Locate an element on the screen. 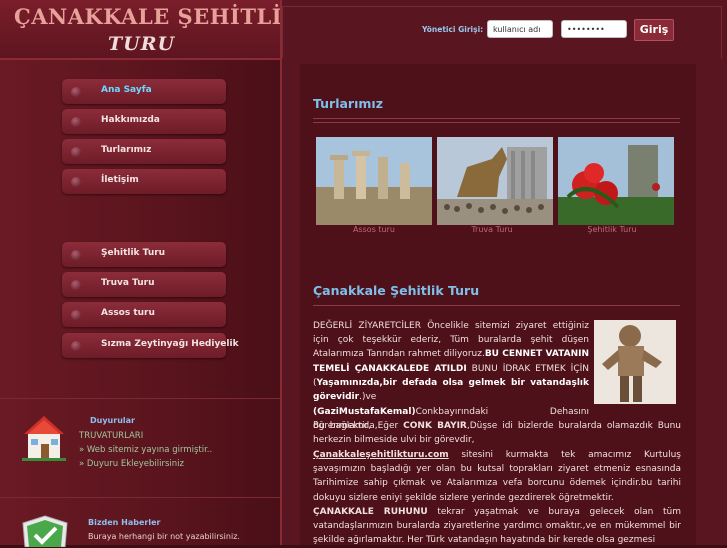  menu-item-assos-turu: Assos turu is located at coordinates (144, 314).